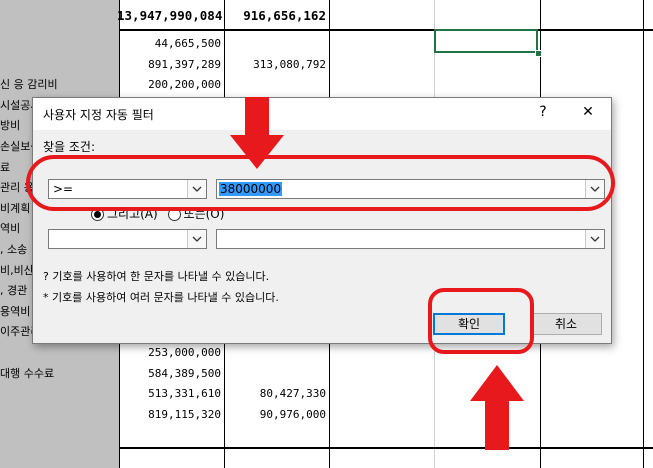 The width and height of the screenshot is (653, 468). I want to click on cell-col1: 891,397,289, so click(169, 65).